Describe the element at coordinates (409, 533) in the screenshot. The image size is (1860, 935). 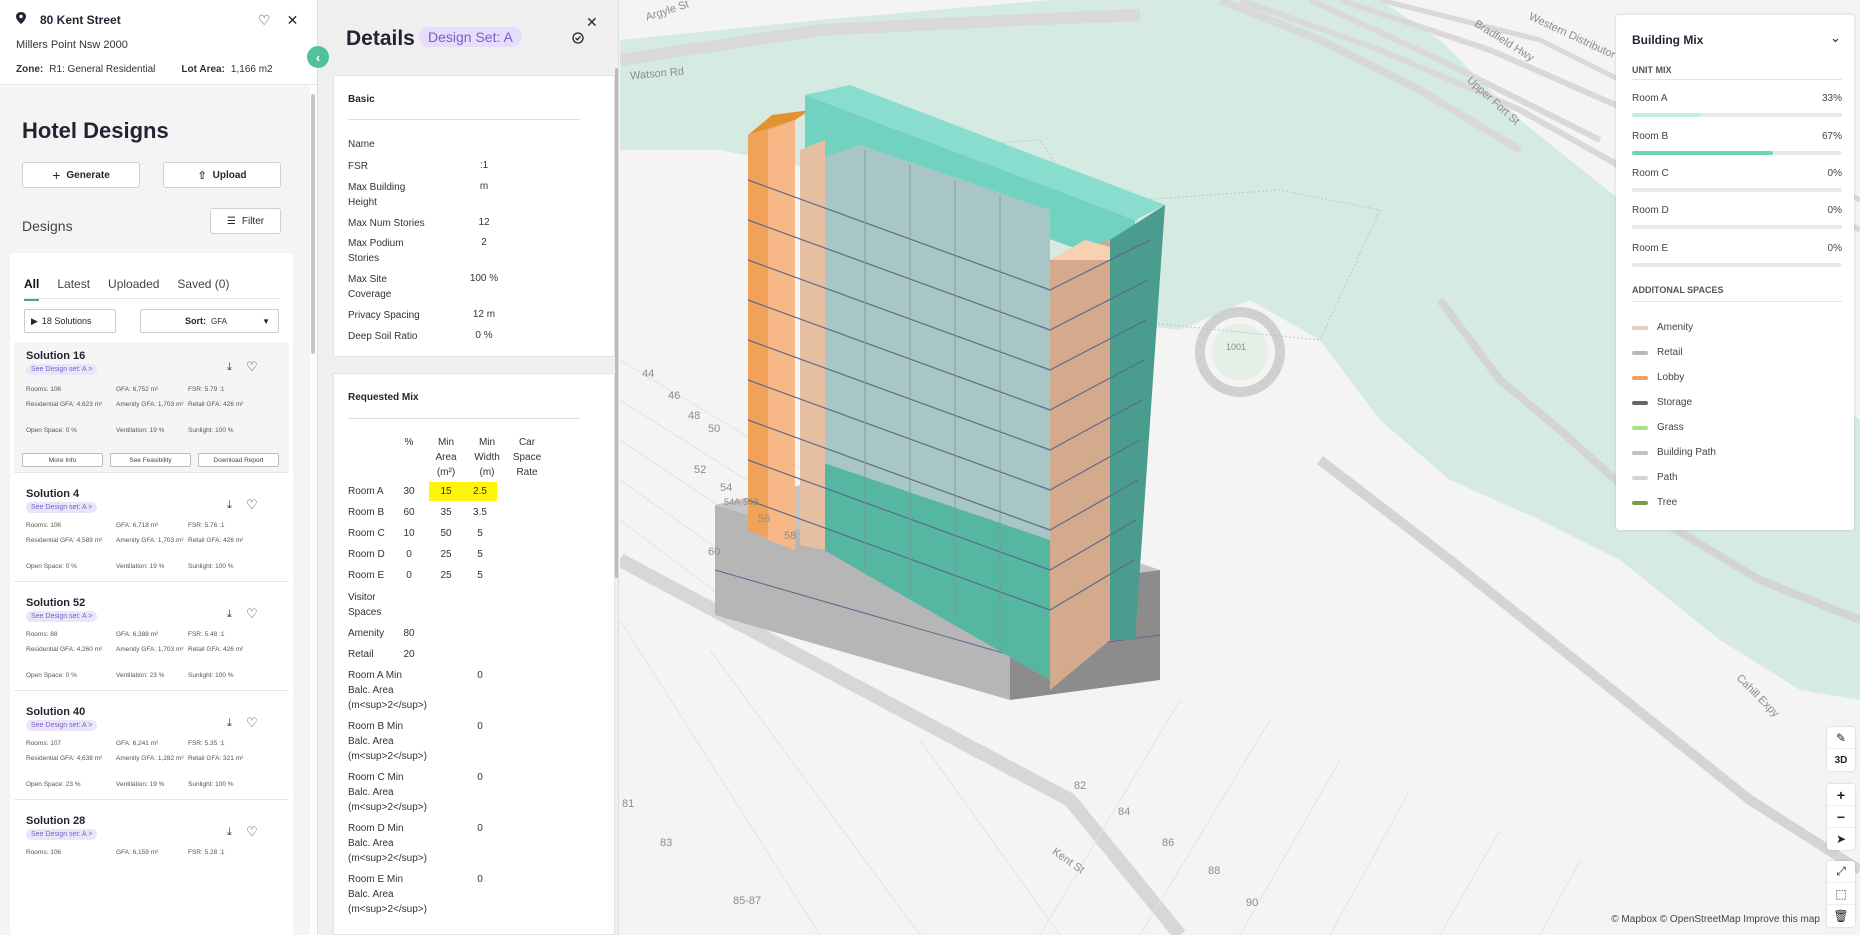
I see `room-pct: 10` at that location.